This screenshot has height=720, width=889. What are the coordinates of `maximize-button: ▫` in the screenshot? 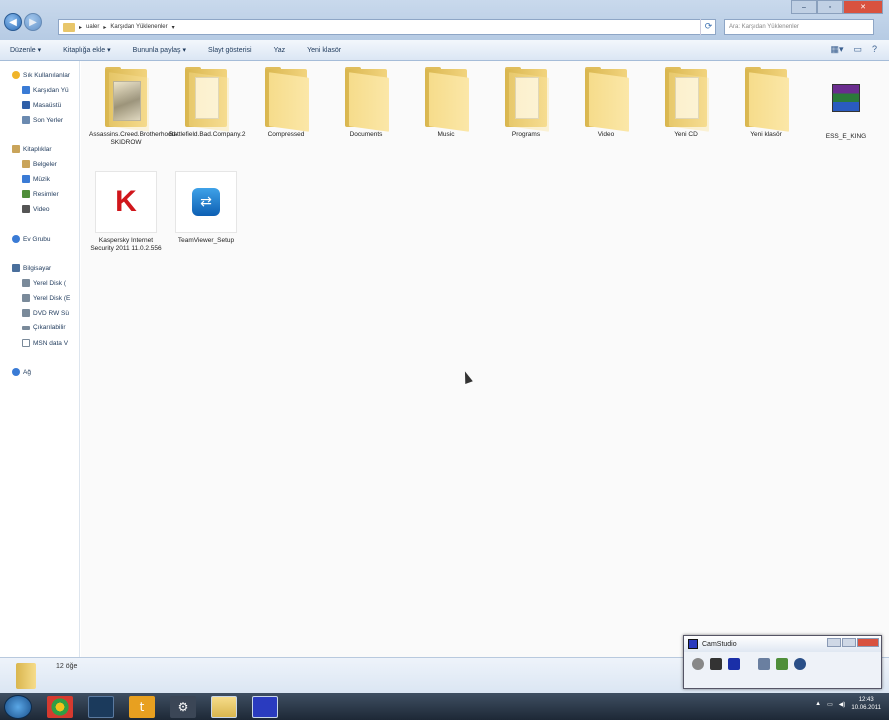 It's located at (830, 7).